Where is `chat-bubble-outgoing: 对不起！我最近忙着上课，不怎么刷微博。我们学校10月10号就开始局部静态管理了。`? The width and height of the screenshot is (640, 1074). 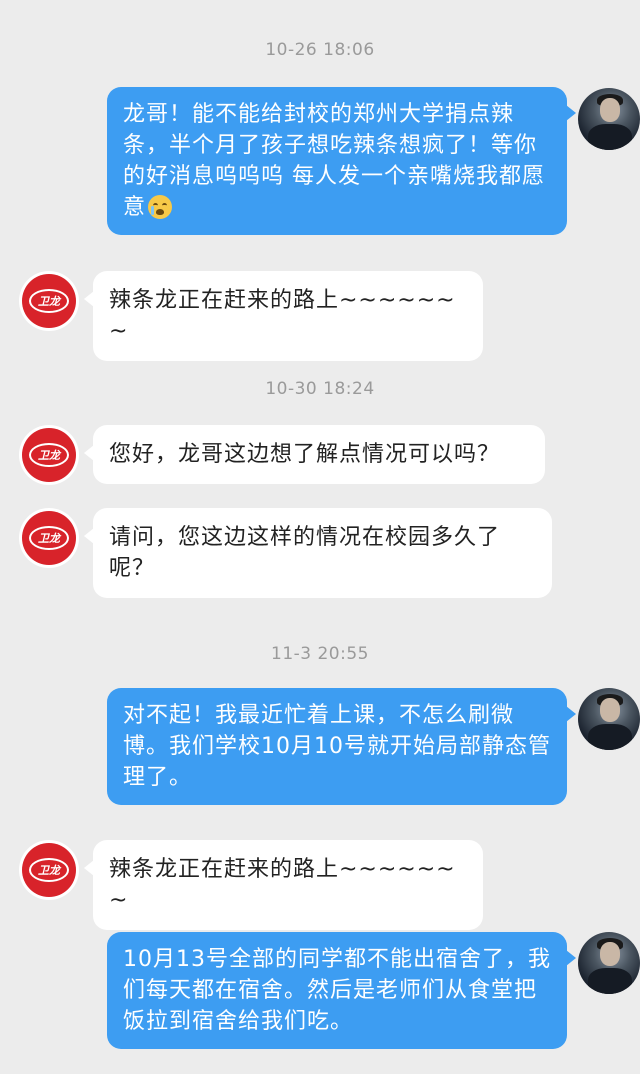
chat-bubble-outgoing: 对不起！我最近忙着上课，不怎么刷微博。我们学校10月10号就开始局部静态管理了。 is located at coordinates (341, 746).